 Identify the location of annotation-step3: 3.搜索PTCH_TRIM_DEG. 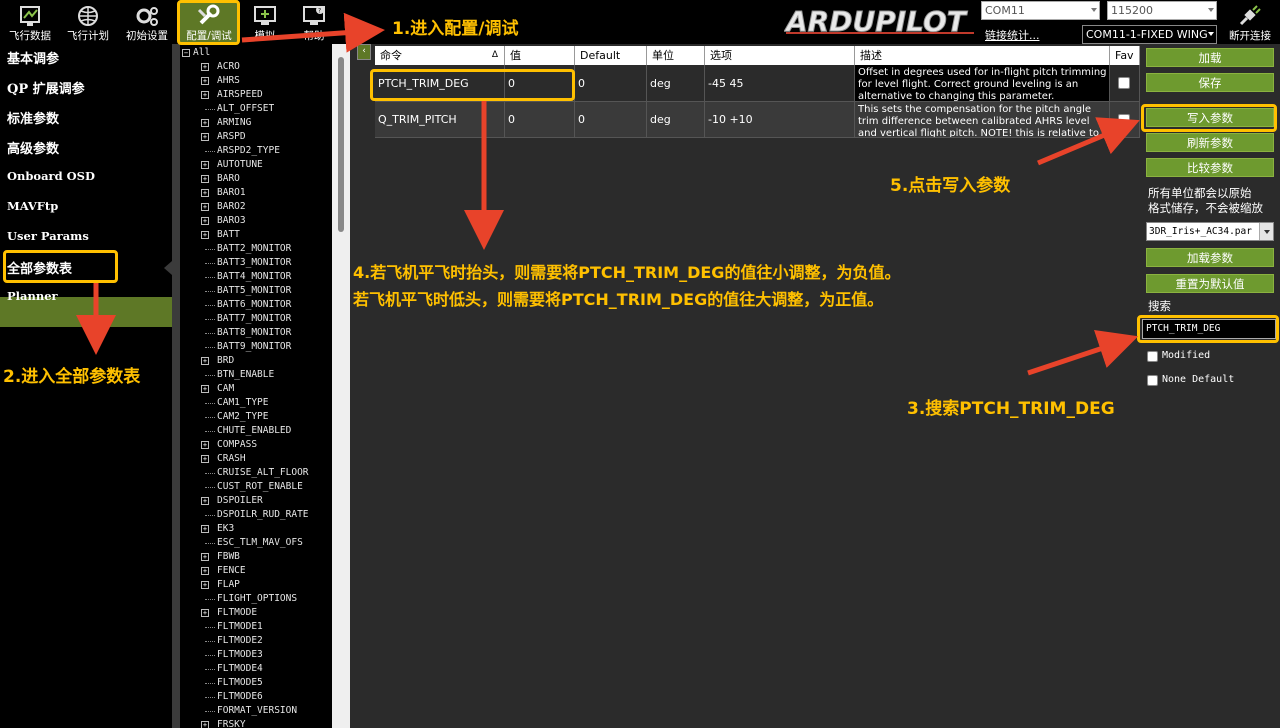
(1011, 409).